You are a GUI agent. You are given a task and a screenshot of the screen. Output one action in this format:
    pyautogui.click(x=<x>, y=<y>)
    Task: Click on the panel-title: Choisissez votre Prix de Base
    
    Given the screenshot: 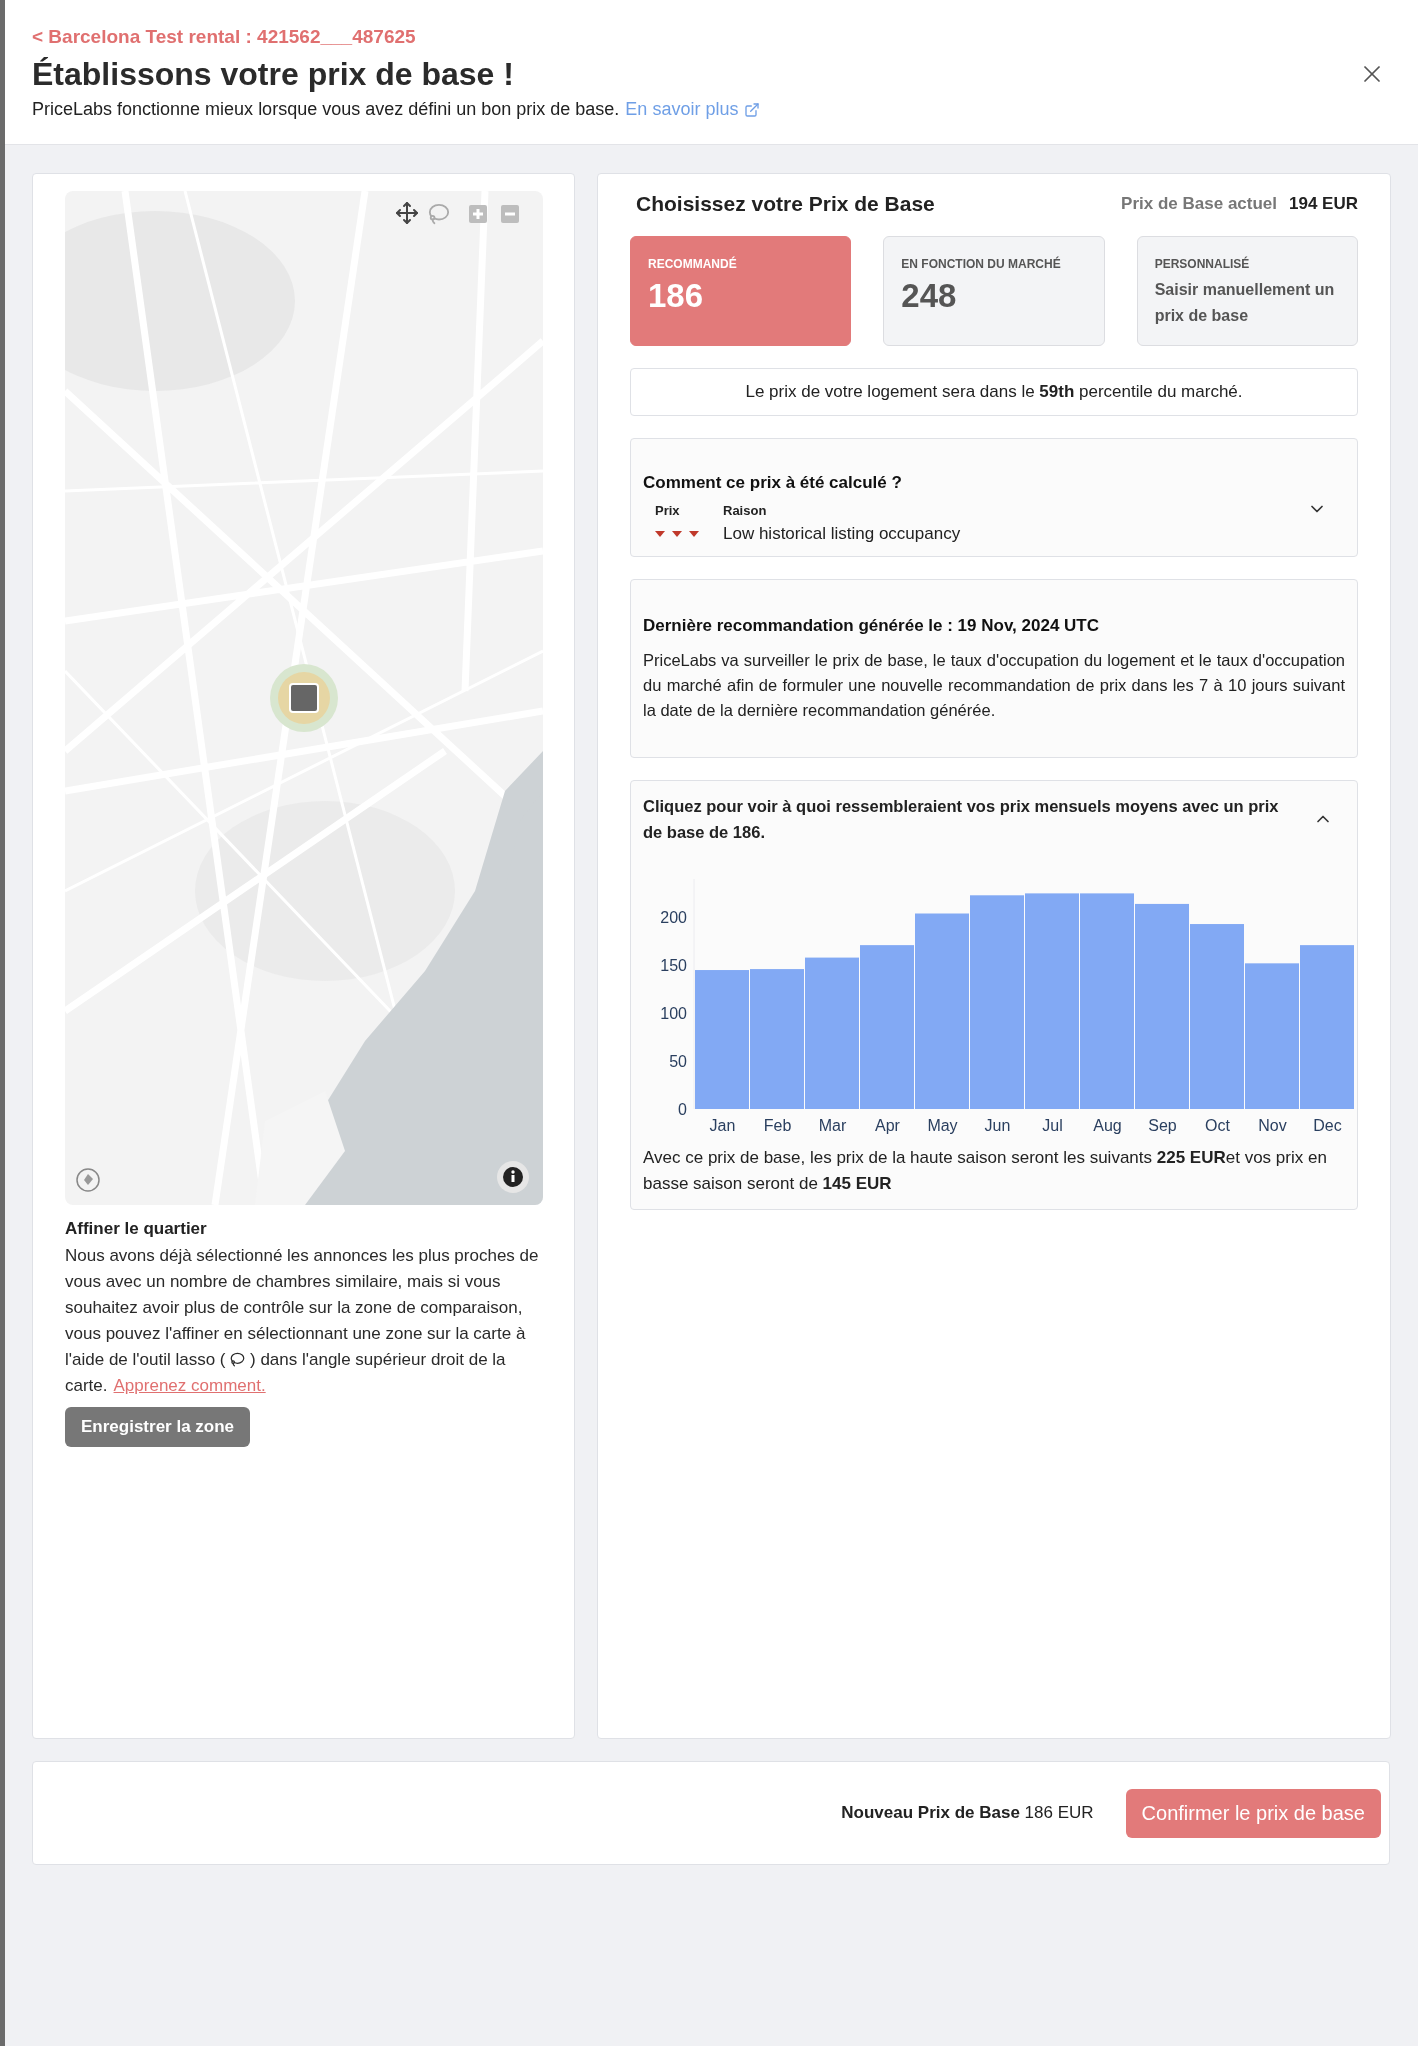 What is the action you would take?
    pyautogui.click(x=785, y=204)
    